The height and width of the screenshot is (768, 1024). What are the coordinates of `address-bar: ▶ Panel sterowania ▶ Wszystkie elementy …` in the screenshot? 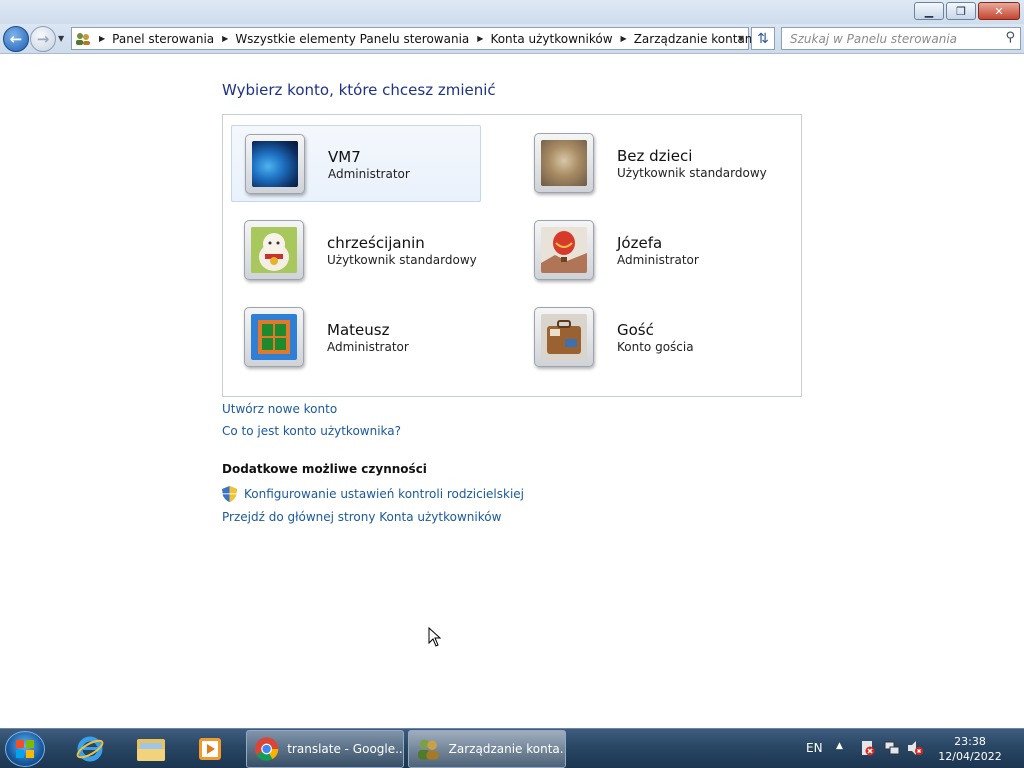 It's located at (415, 38).